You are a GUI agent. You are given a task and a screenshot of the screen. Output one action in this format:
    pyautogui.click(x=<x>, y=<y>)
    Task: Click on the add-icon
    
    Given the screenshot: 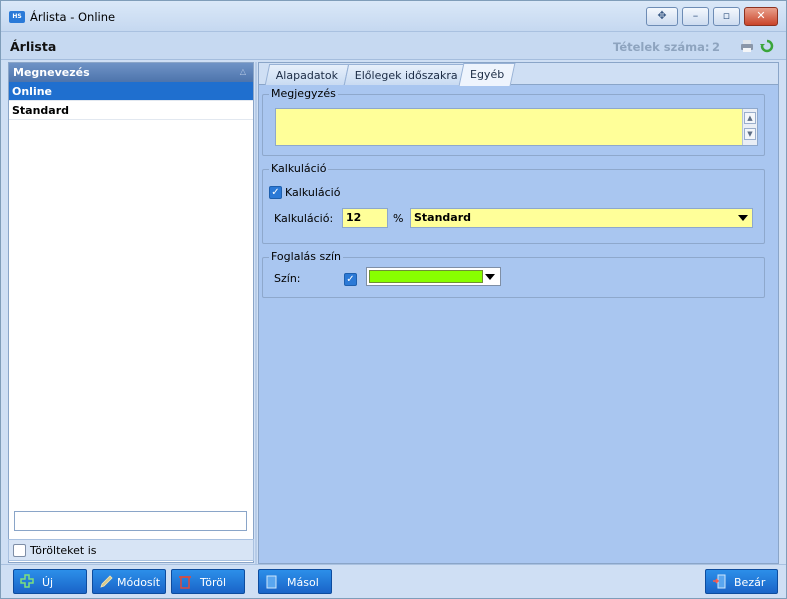 What is the action you would take?
    pyautogui.click(x=27, y=581)
    